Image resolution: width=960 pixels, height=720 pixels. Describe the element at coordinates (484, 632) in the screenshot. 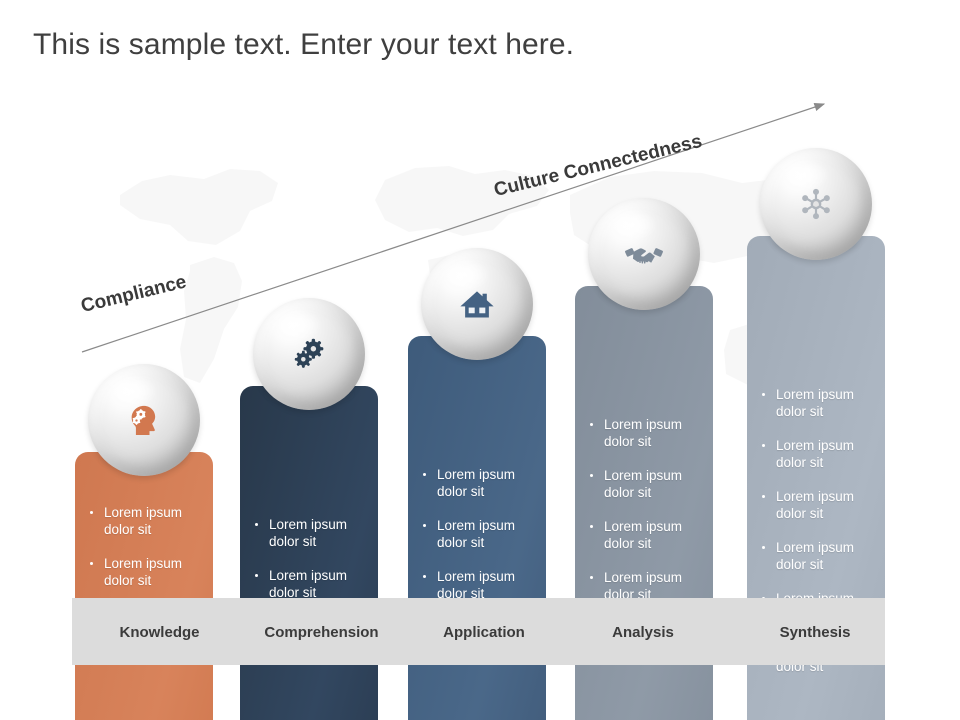

I see `footer-label-application: Application` at that location.